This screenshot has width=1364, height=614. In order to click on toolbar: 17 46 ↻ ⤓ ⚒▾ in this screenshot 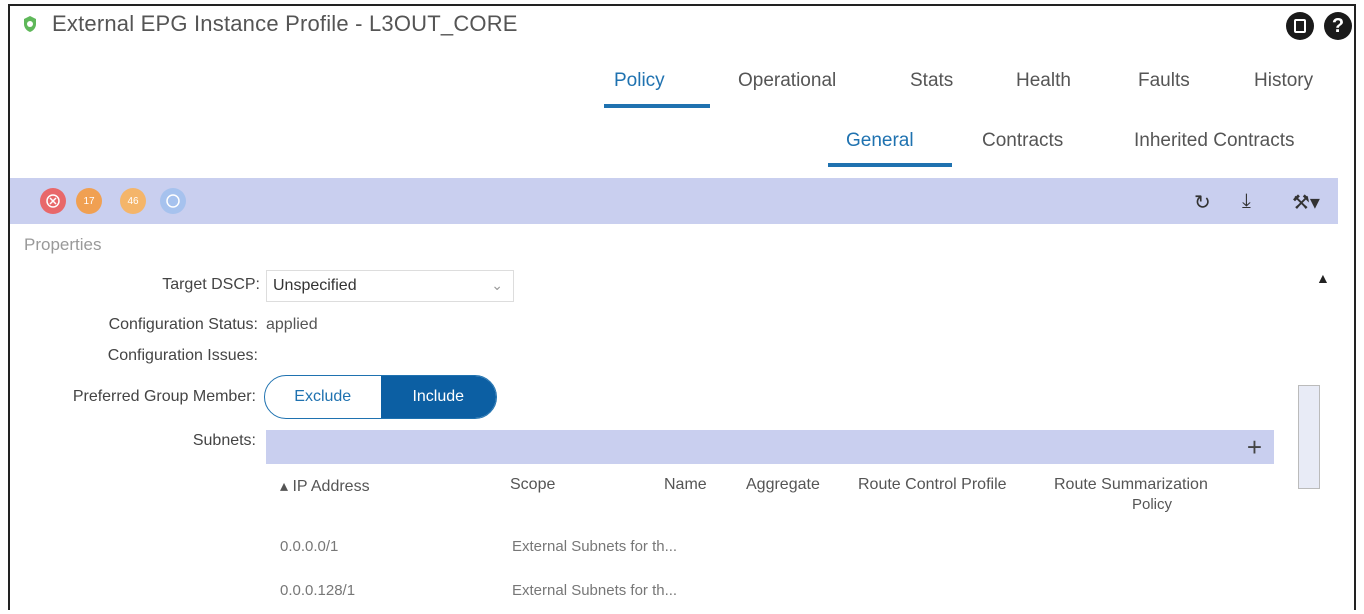, I will do `click(674, 201)`.